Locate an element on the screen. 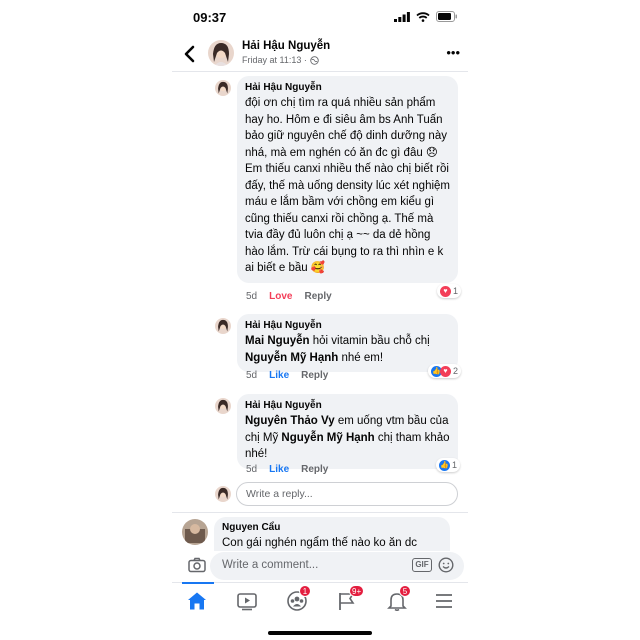 Image resolution: width=640 pixels, height=640 pixels. tab-bar: 1 9+ 5 is located at coordinates (320, 602).